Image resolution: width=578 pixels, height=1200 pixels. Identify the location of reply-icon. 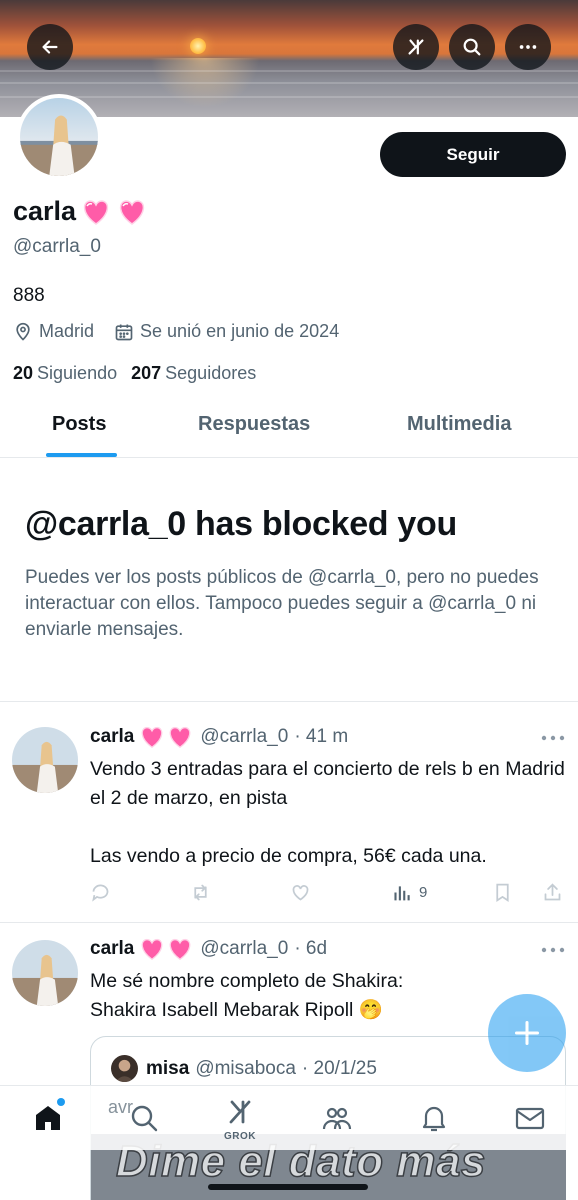
(100, 893).